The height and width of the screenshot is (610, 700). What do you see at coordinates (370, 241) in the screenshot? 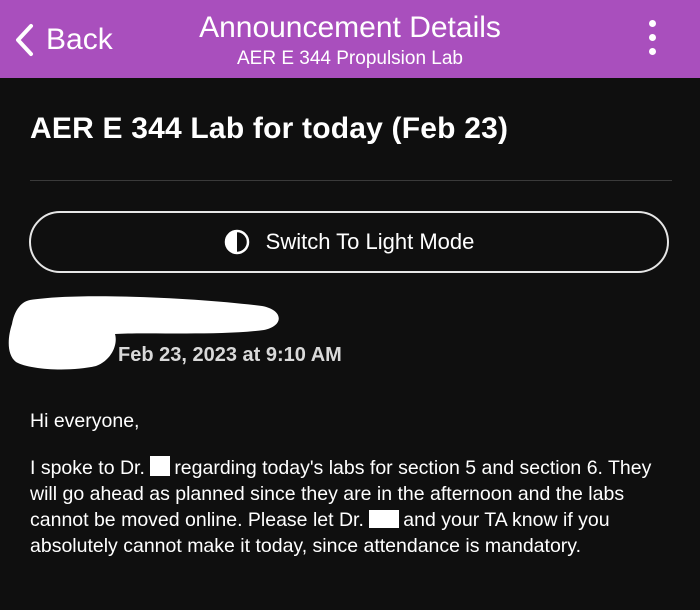
I see `switch-light-mode-label: Switch To Light Mode` at bounding box center [370, 241].